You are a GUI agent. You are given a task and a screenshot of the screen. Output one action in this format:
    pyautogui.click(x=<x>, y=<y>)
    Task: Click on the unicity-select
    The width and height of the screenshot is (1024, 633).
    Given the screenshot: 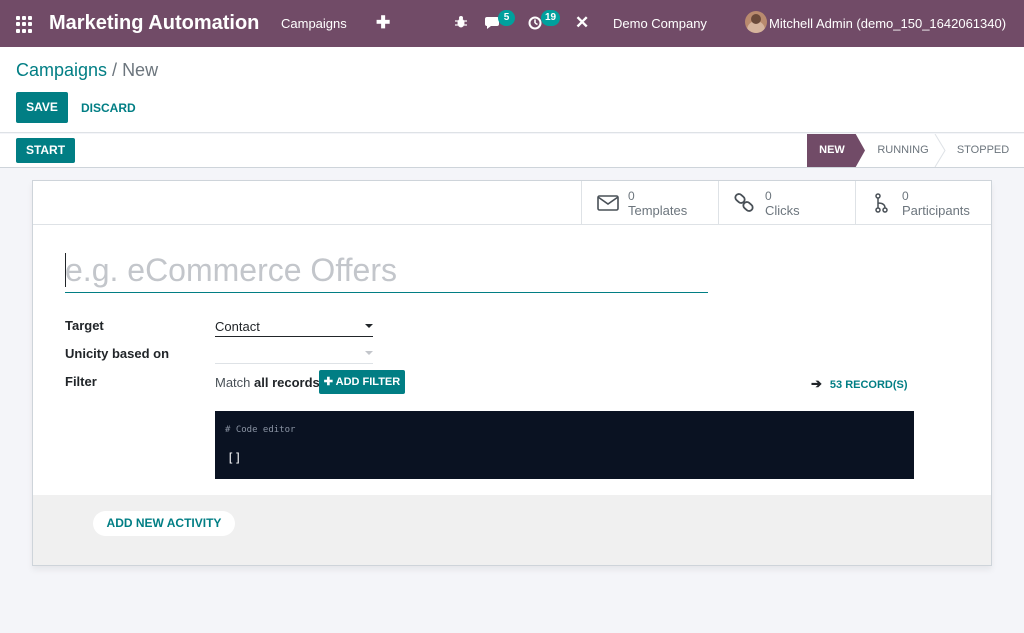 What is the action you would take?
    pyautogui.click(x=294, y=354)
    